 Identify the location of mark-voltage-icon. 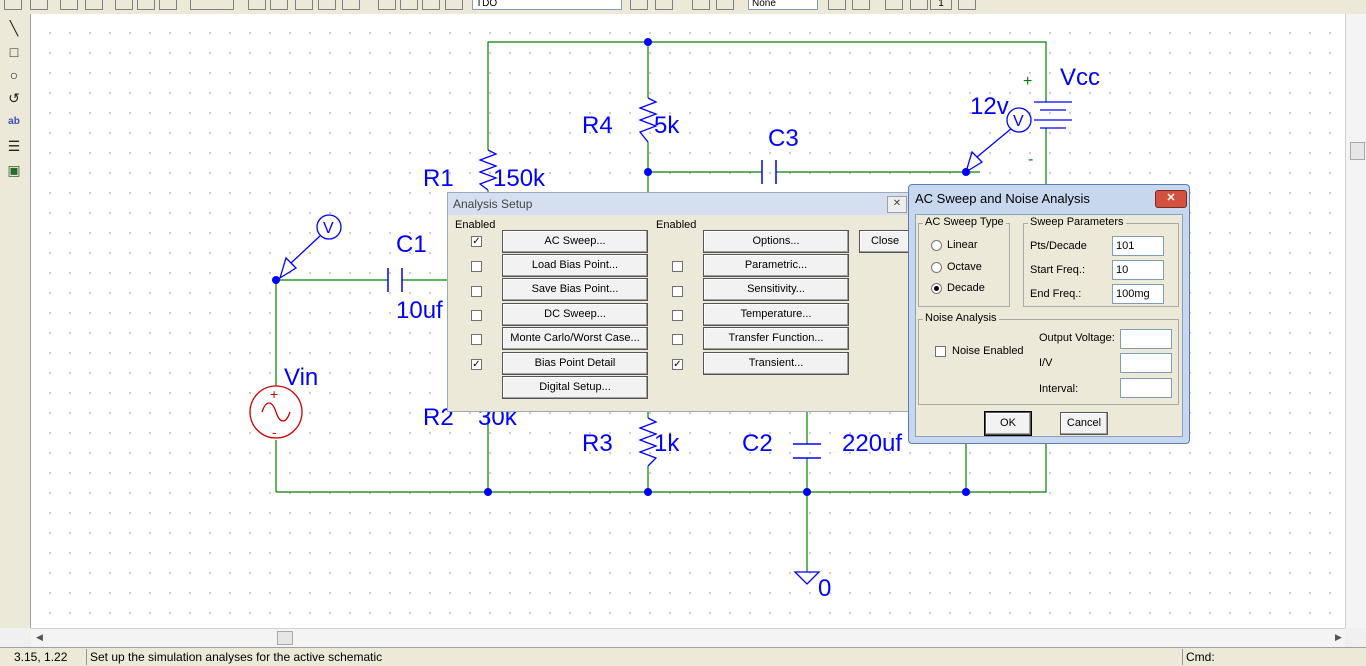
(837, 5).